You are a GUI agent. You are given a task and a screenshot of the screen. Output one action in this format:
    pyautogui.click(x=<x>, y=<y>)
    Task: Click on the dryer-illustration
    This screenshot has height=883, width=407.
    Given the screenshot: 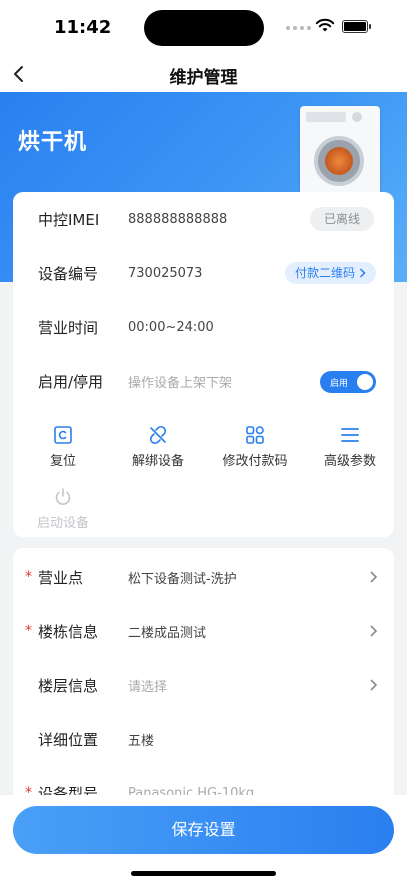 What is the action you would take?
    pyautogui.click(x=340, y=154)
    